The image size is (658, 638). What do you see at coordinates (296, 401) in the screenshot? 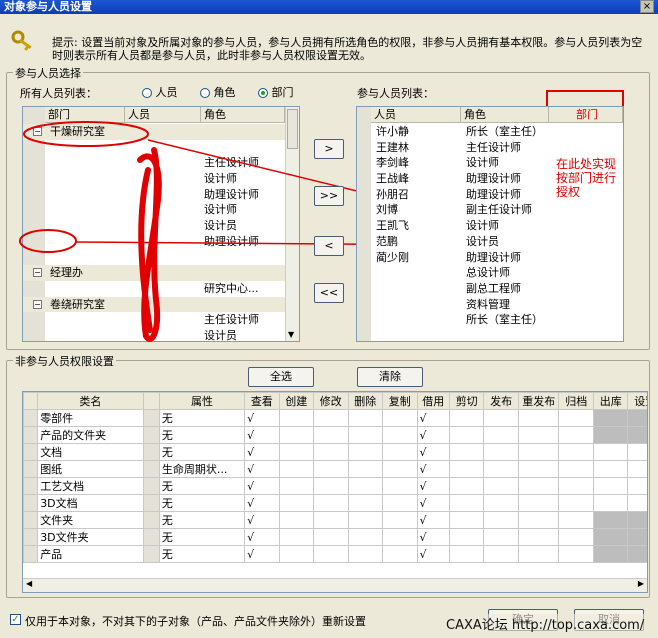
I see `perm-col-header: 创建` at bounding box center [296, 401].